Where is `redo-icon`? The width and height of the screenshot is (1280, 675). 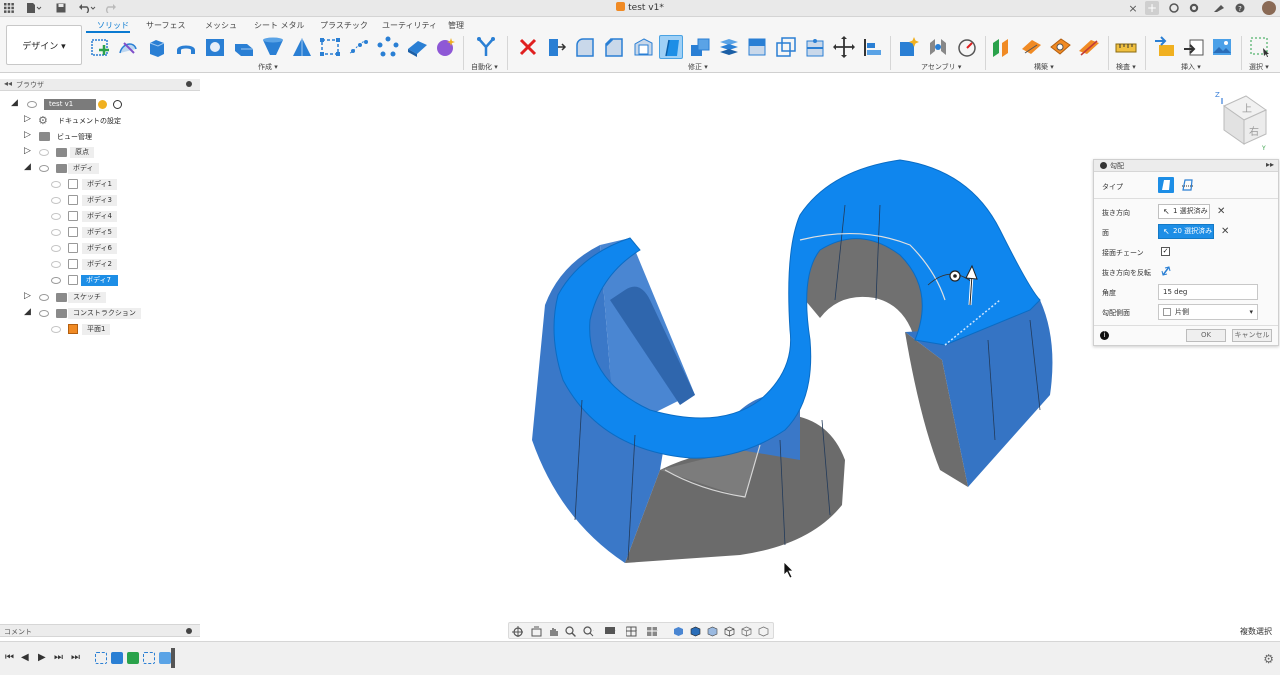 redo-icon is located at coordinates (112, 8).